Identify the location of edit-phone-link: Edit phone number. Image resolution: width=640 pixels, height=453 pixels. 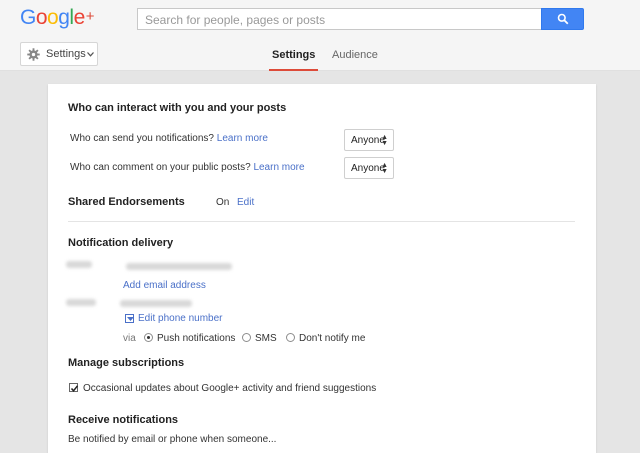
(180, 318).